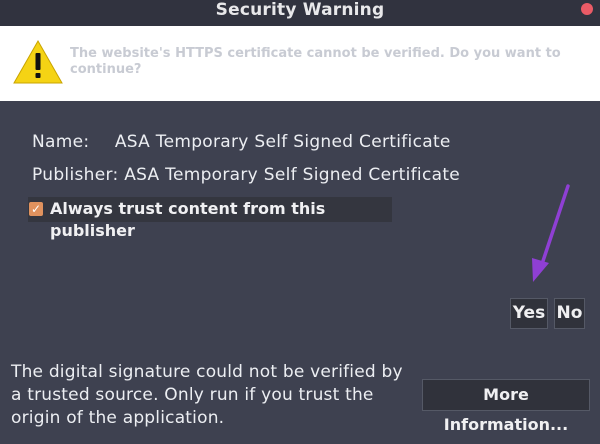 Image resolution: width=600 pixels, height=444 pixels. Describe the element at coordinates (38, 61) in the screenshot. I see `warning-icon` at that location.